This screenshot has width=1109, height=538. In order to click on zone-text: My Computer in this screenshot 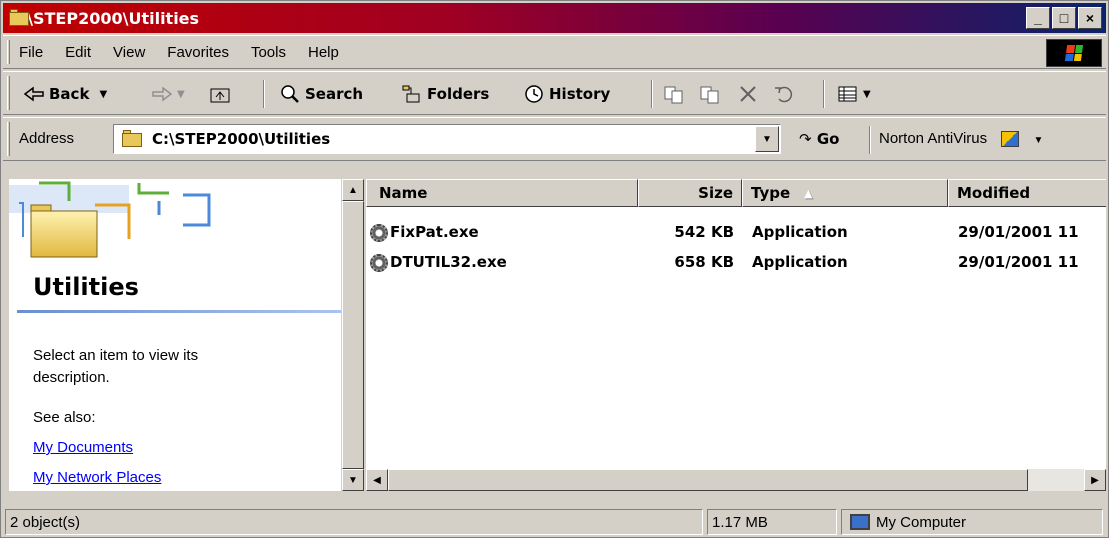, I will do `click(921, 522)`.